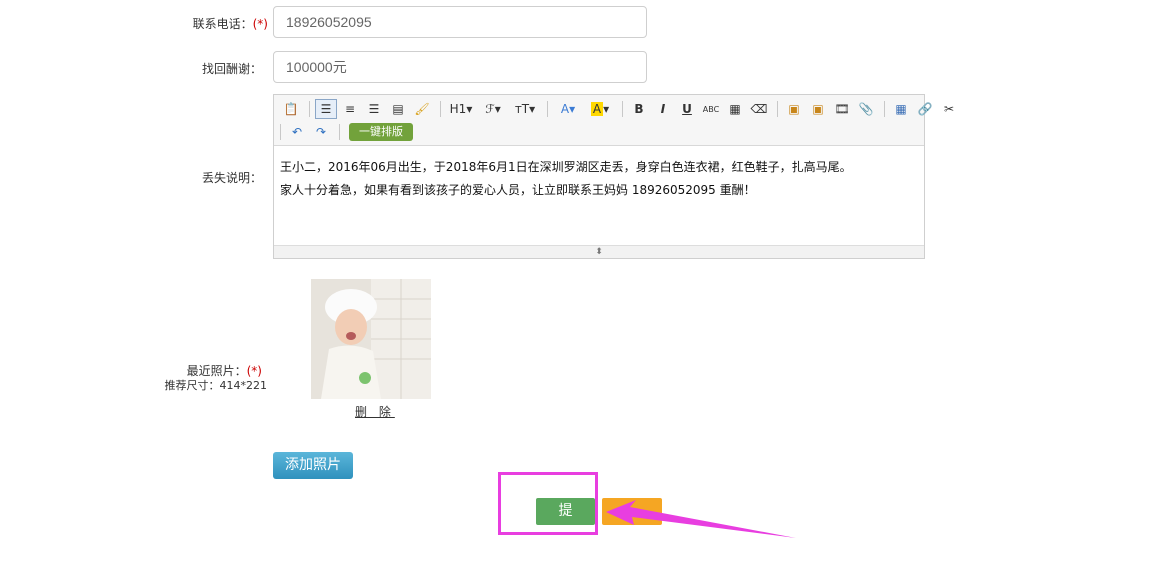 Image resolution: width=1150 pixels, height=561 pixels. I want to click on undo-icon: ↶, so click(297, 132).